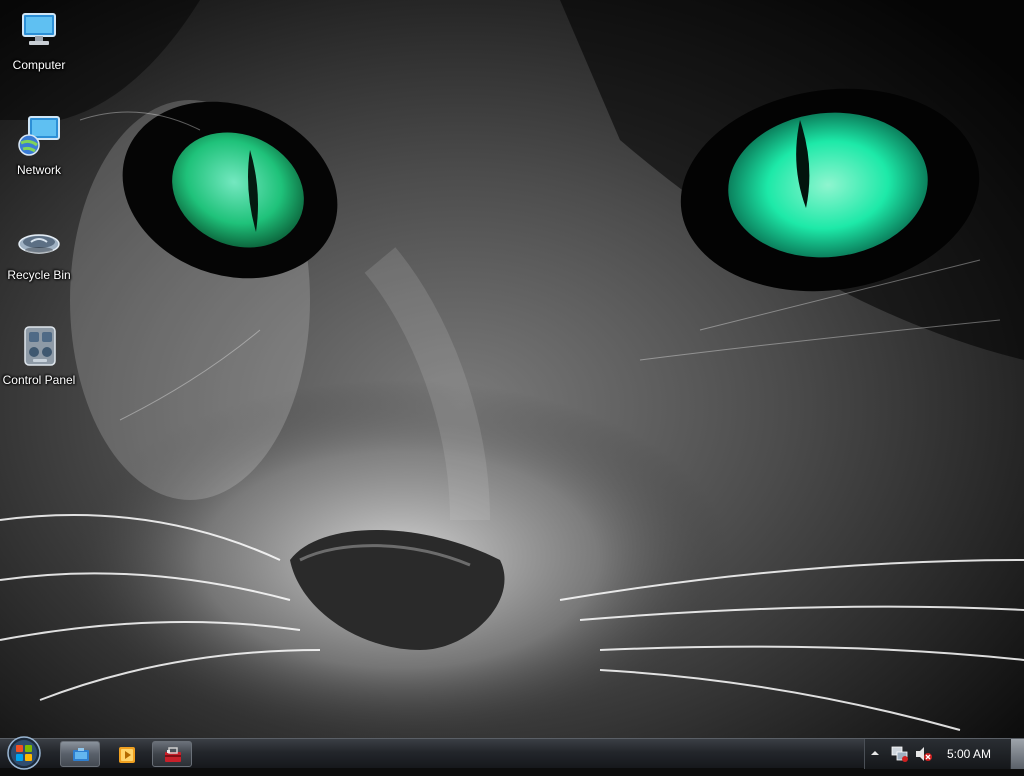 The width and height of the screenshot is (1024, 776). Describe the element at coordinates (38, 170) in the screenshot. I see `desktop-icon-label: Network` at that location.